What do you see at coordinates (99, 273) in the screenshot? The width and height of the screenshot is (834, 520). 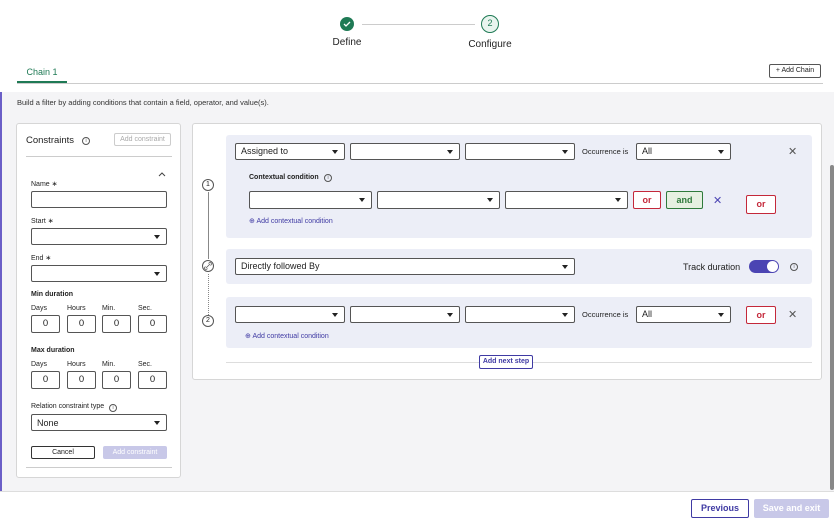 I see `end-select` at bounding box center [99, 273].